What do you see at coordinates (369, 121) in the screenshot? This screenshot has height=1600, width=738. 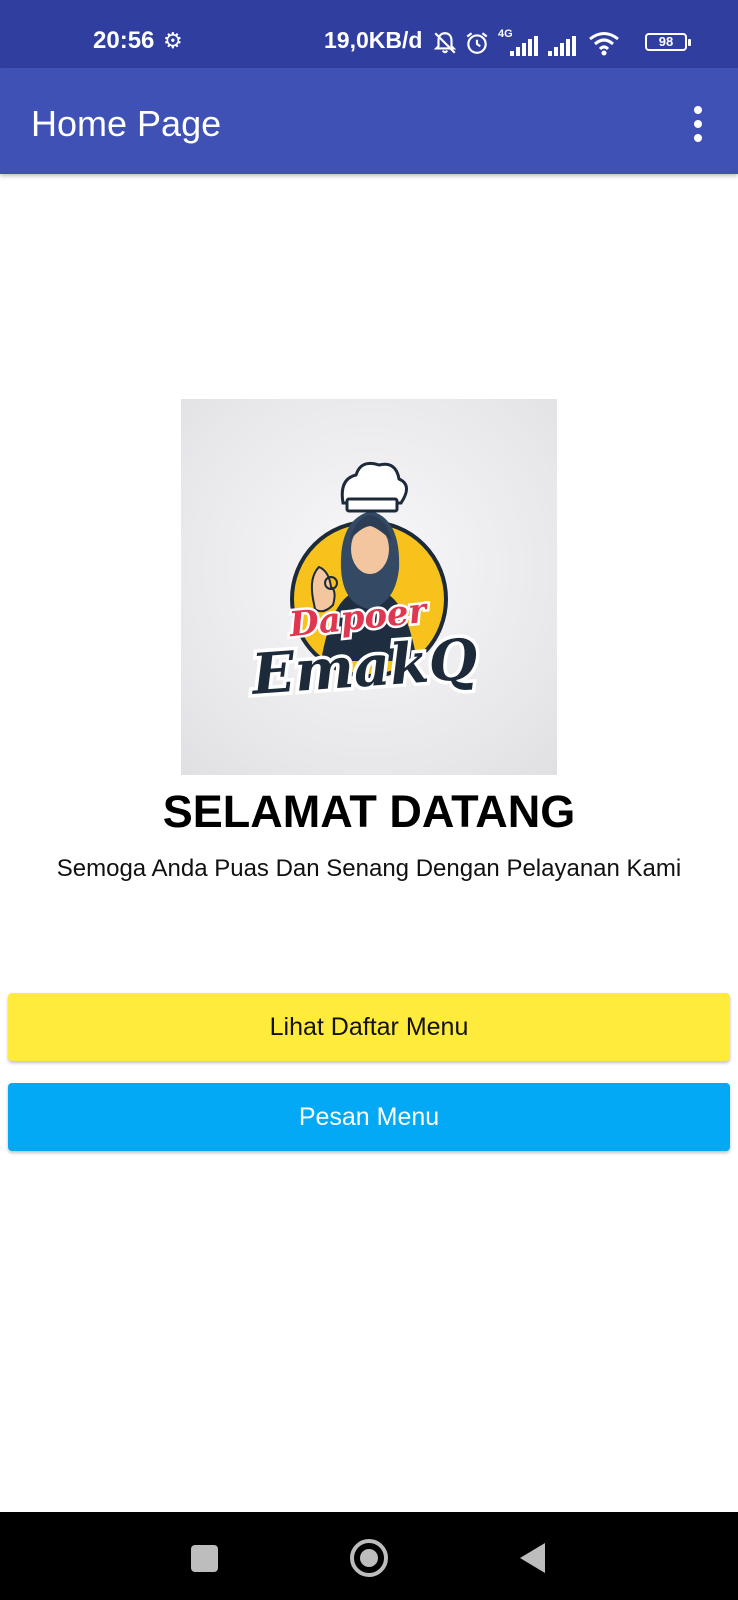 I see `app-bar: Home Page` at bounding box center [369, 121].